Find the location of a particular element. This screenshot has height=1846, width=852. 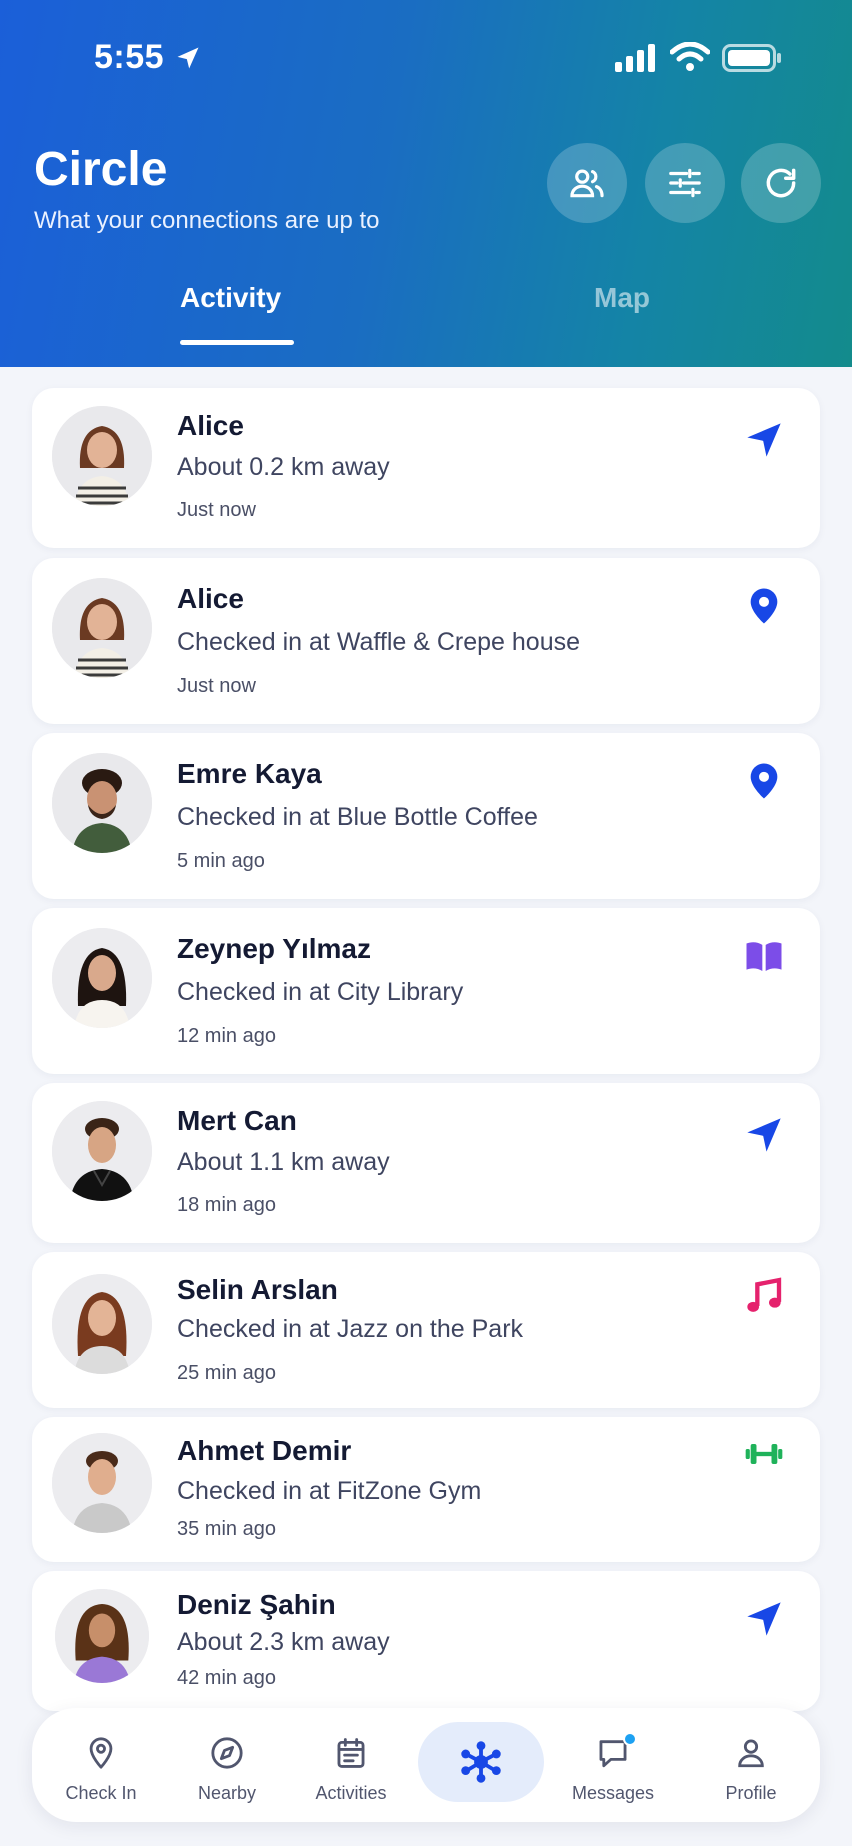

tab-activity: Activity is located at coordinates (230, 298).